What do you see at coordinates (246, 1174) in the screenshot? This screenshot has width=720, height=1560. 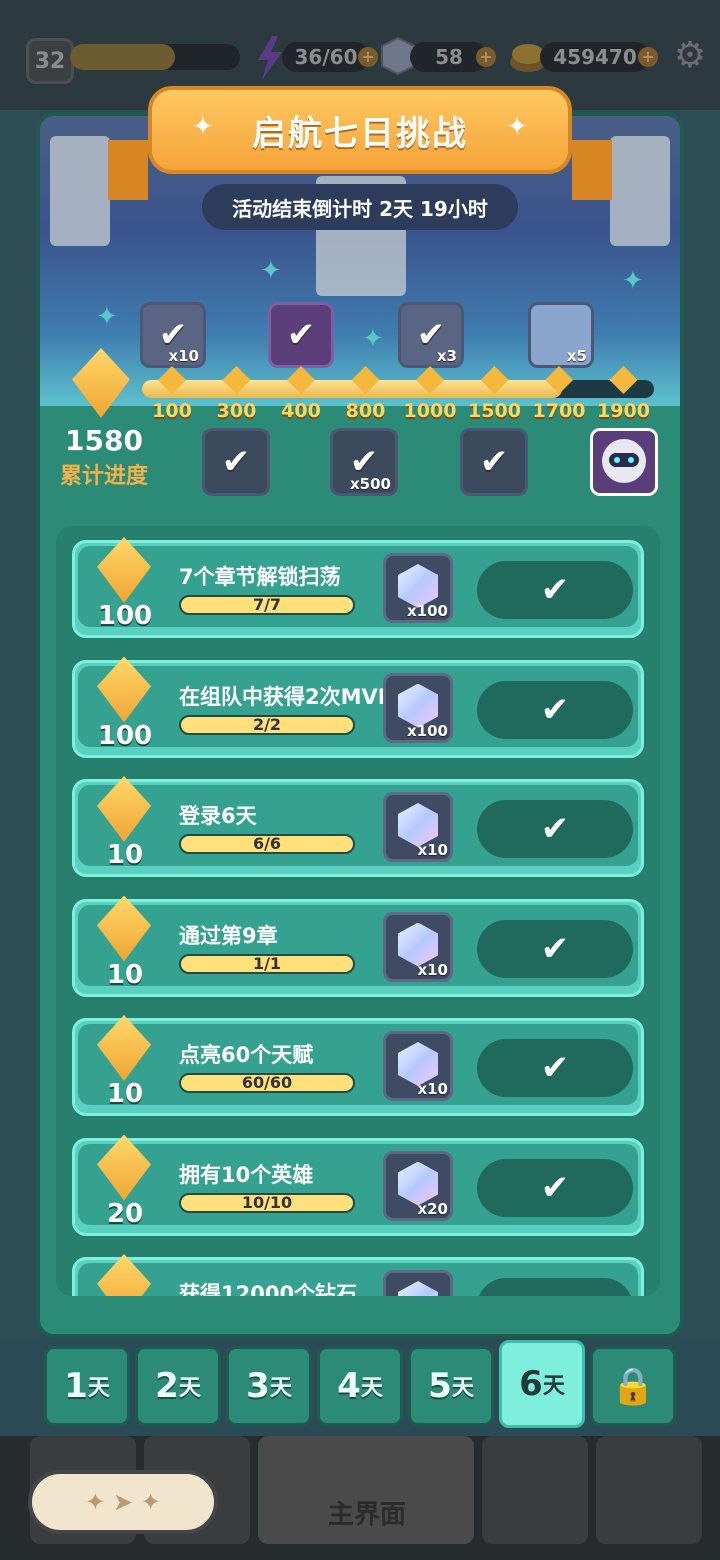 I see `task-title: 拥有10个英雄` at bounding box center [246, 1174].